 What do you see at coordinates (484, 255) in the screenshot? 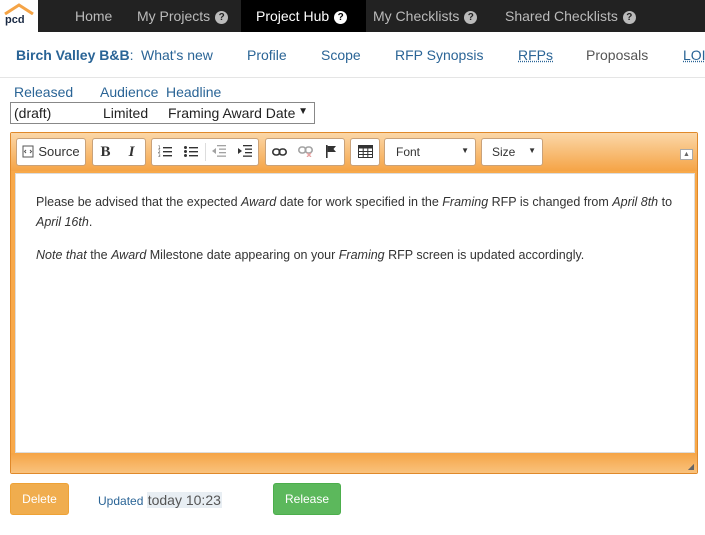
I see `text-run: RFP screen is updated accordingly.` at bounding box center [484, 255].